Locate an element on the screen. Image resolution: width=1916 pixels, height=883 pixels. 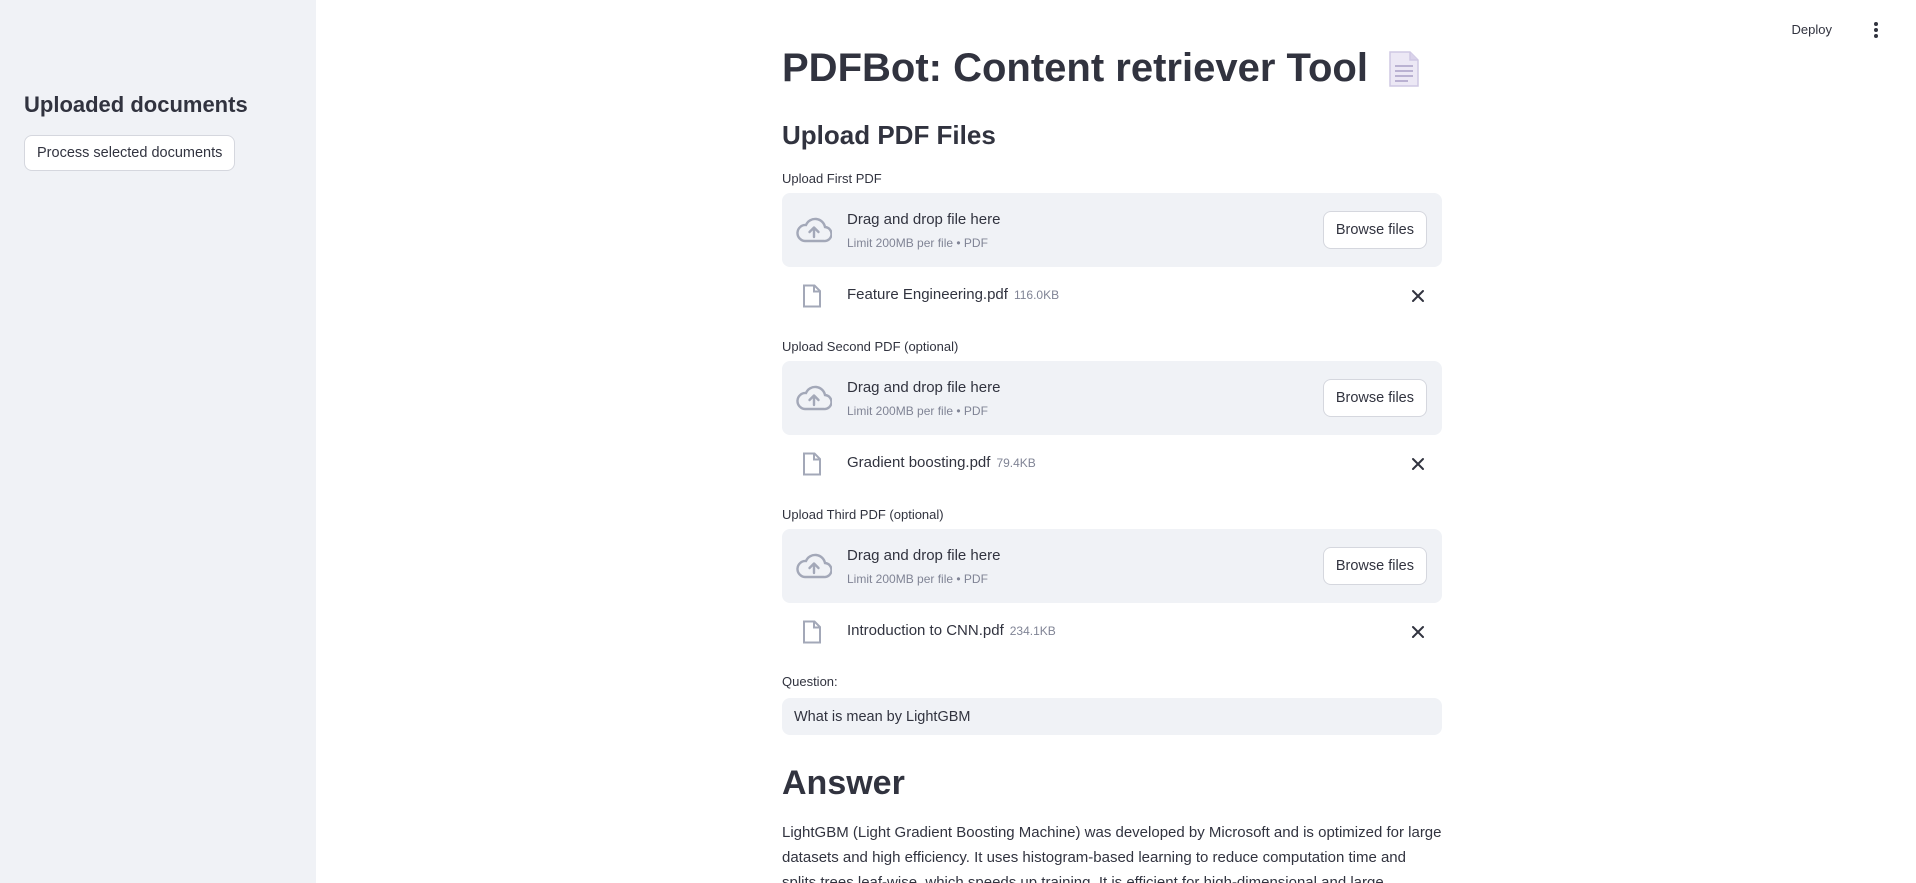
uploaded-file-row: Gradient boosting.pdf 79.4KB is located at coordinates (1112, 466).